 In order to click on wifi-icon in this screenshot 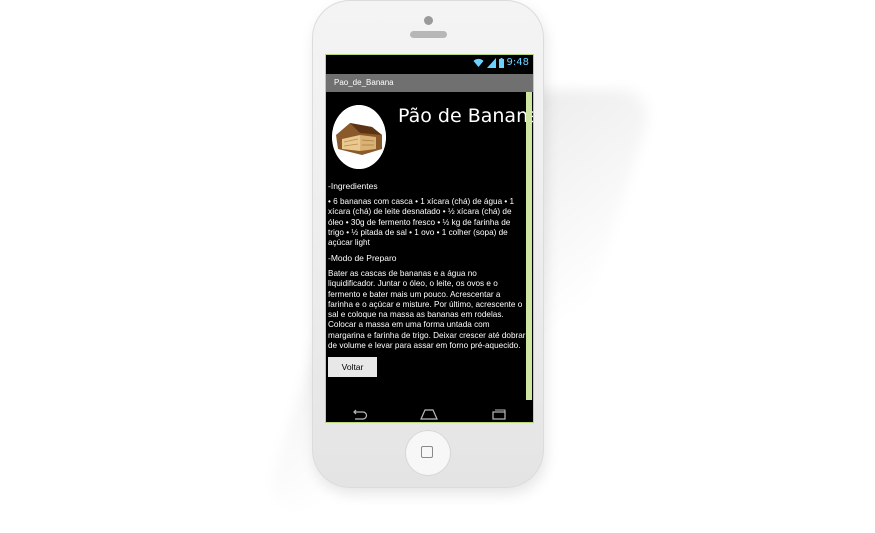, I will do `click(478, 63)`.